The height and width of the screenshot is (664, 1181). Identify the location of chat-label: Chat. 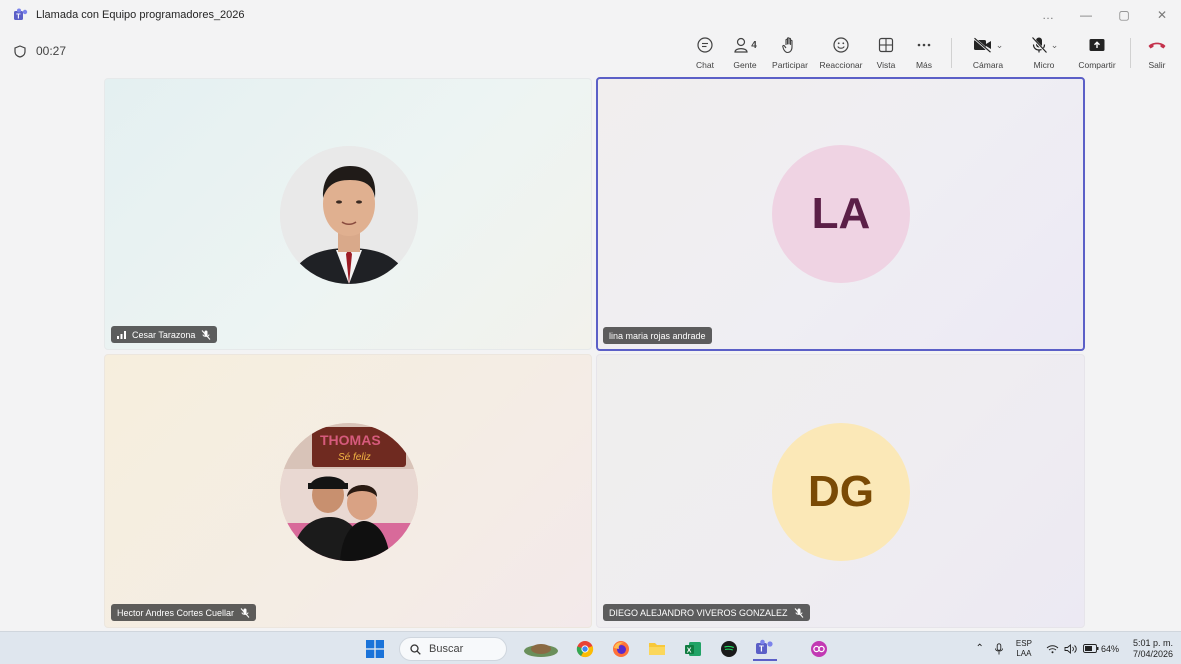
(705, 65).